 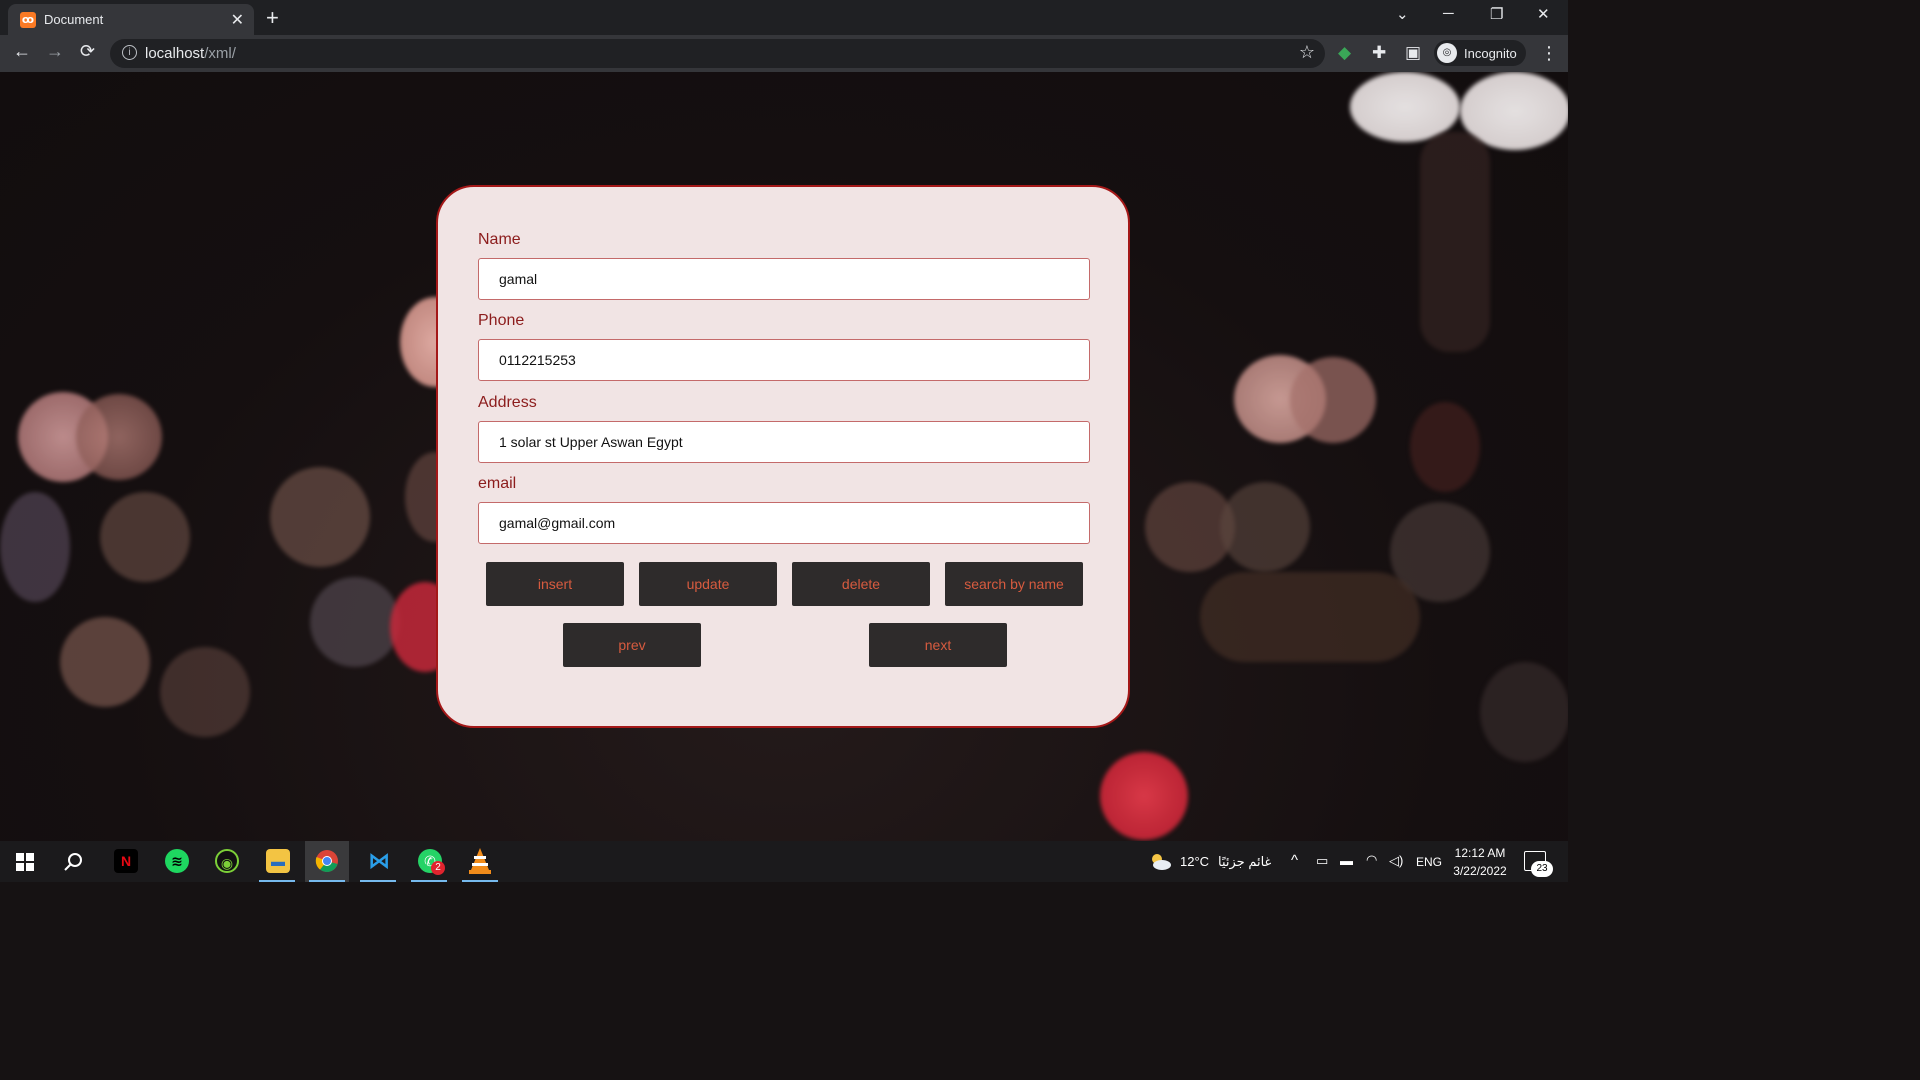 I want to click on taskbar-whatsapp: ✆ 2, so click(x=429, y=861).